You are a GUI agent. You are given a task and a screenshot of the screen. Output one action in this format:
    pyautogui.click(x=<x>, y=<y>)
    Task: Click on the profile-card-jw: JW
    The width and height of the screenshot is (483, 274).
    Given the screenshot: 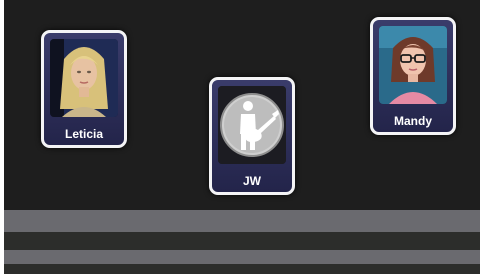 What is the action you would take?
    pyautogui.click(x=252, y=136)
    